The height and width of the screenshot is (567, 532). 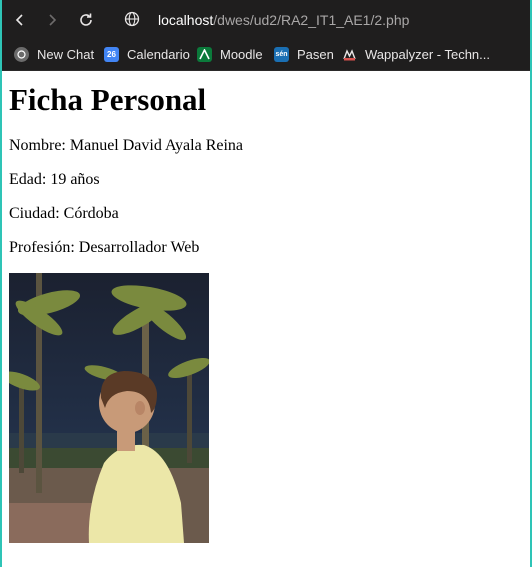 I want to click on address-bar: localhost/dwes/ud2/RA2_IT1_AE1/2.php, so click(x=283, y=20).